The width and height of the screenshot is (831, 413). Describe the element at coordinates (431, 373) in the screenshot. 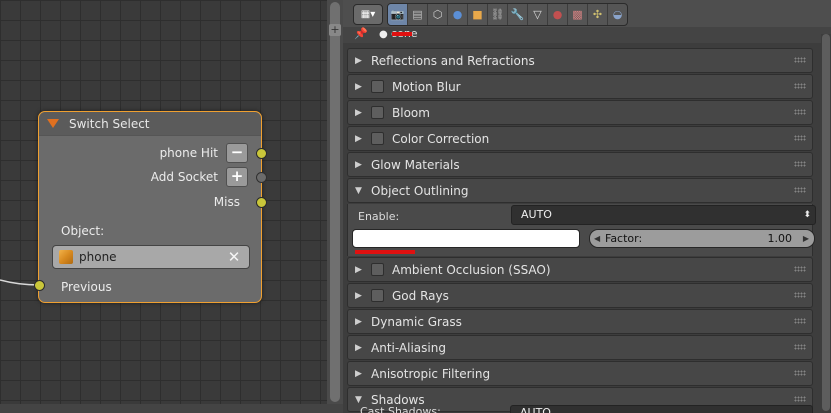

I see `panel-label: Anisotropic Filtering` at that location.